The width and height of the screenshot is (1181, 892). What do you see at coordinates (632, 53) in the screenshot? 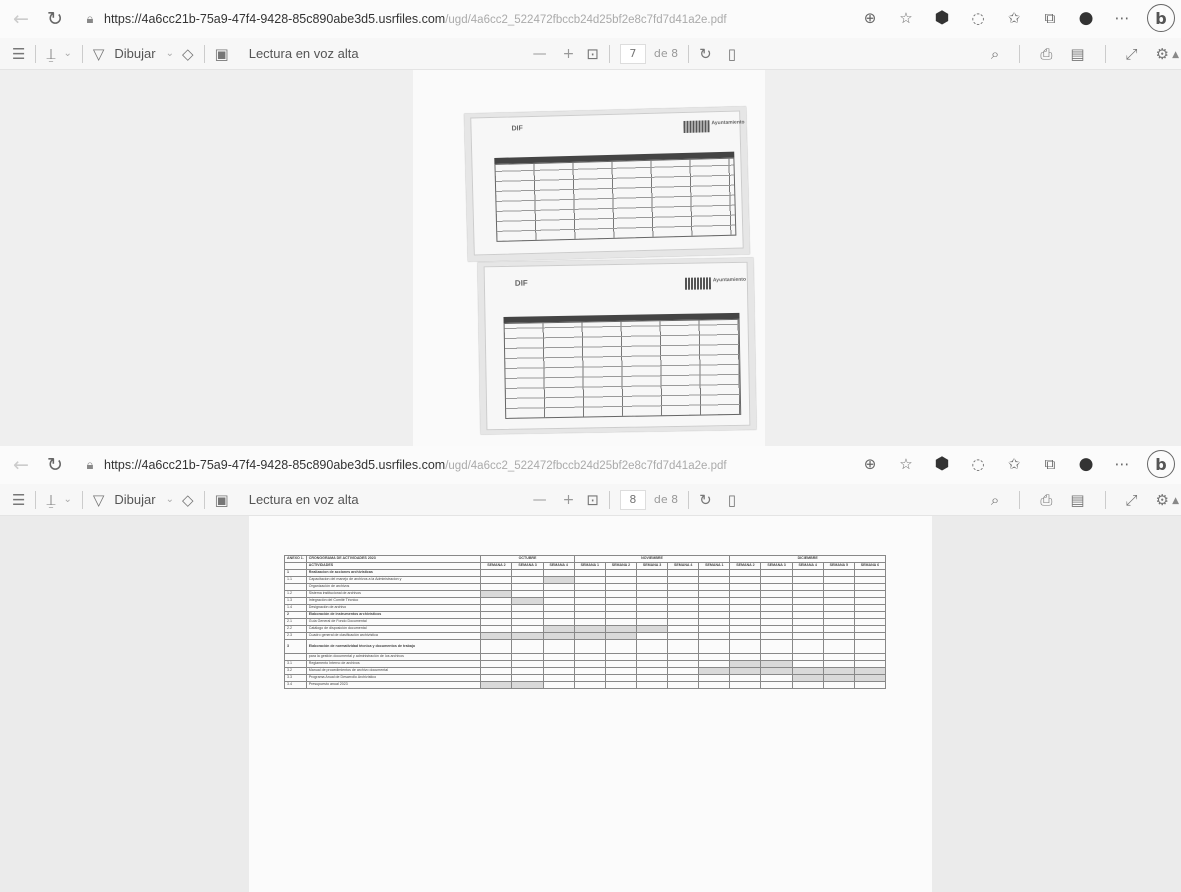
I see `page-number-input: 7` at bounding box center [632, 53].